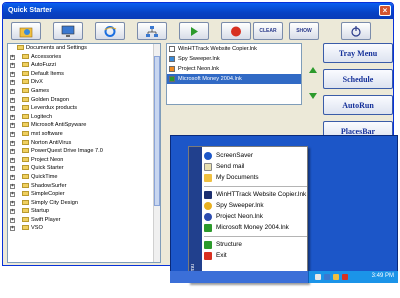 This screenshot has height=298, width=400. I want to click on title-bar: Quick Starter ×, so click(198, 11).